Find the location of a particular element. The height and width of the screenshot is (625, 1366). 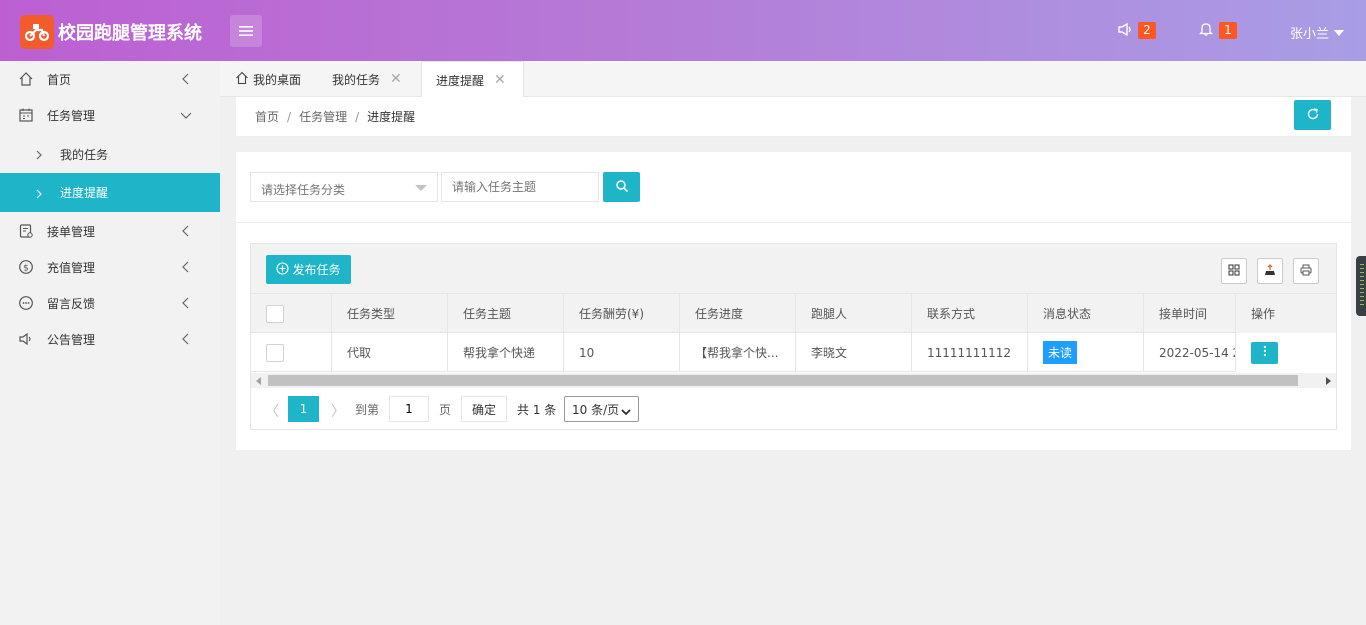

sidebar: 首页 任务管理 我的任务 进度提醒 接单管理 $ 充值管理 留言反馈 公告管理 is located at coordinates (110, 343).